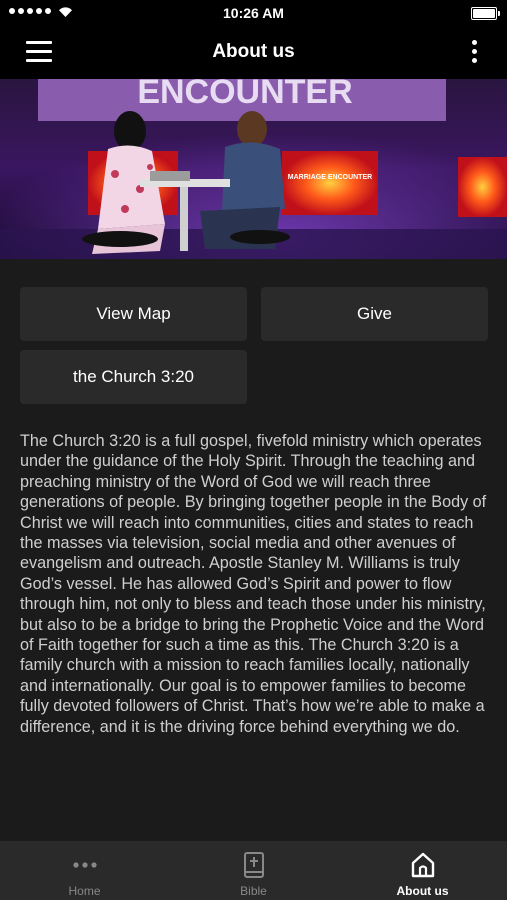  What do you see at coordinates (330, 177) in the screenshot?
I see `hero-screen-text: MARRIAGE ENCOUNTER` at bounding box center [330, 177].